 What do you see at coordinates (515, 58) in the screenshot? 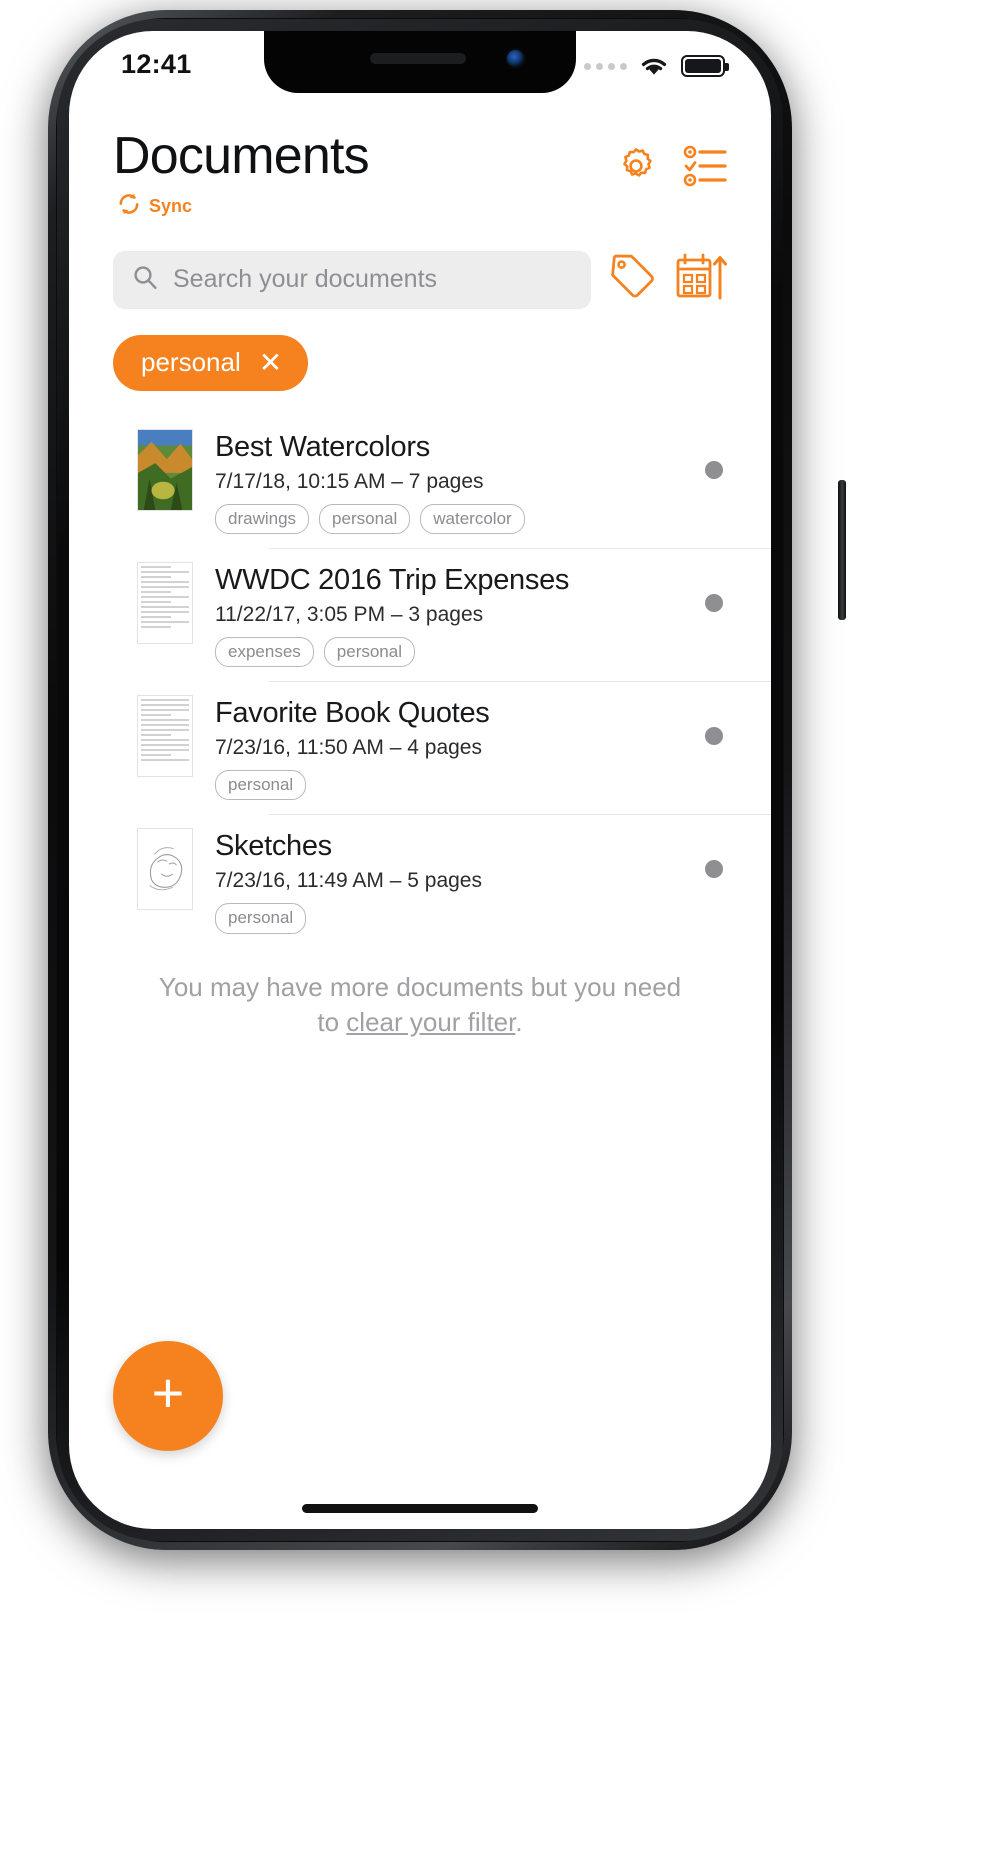
I see `front-camera-icon` at bounding box center [515, 58].